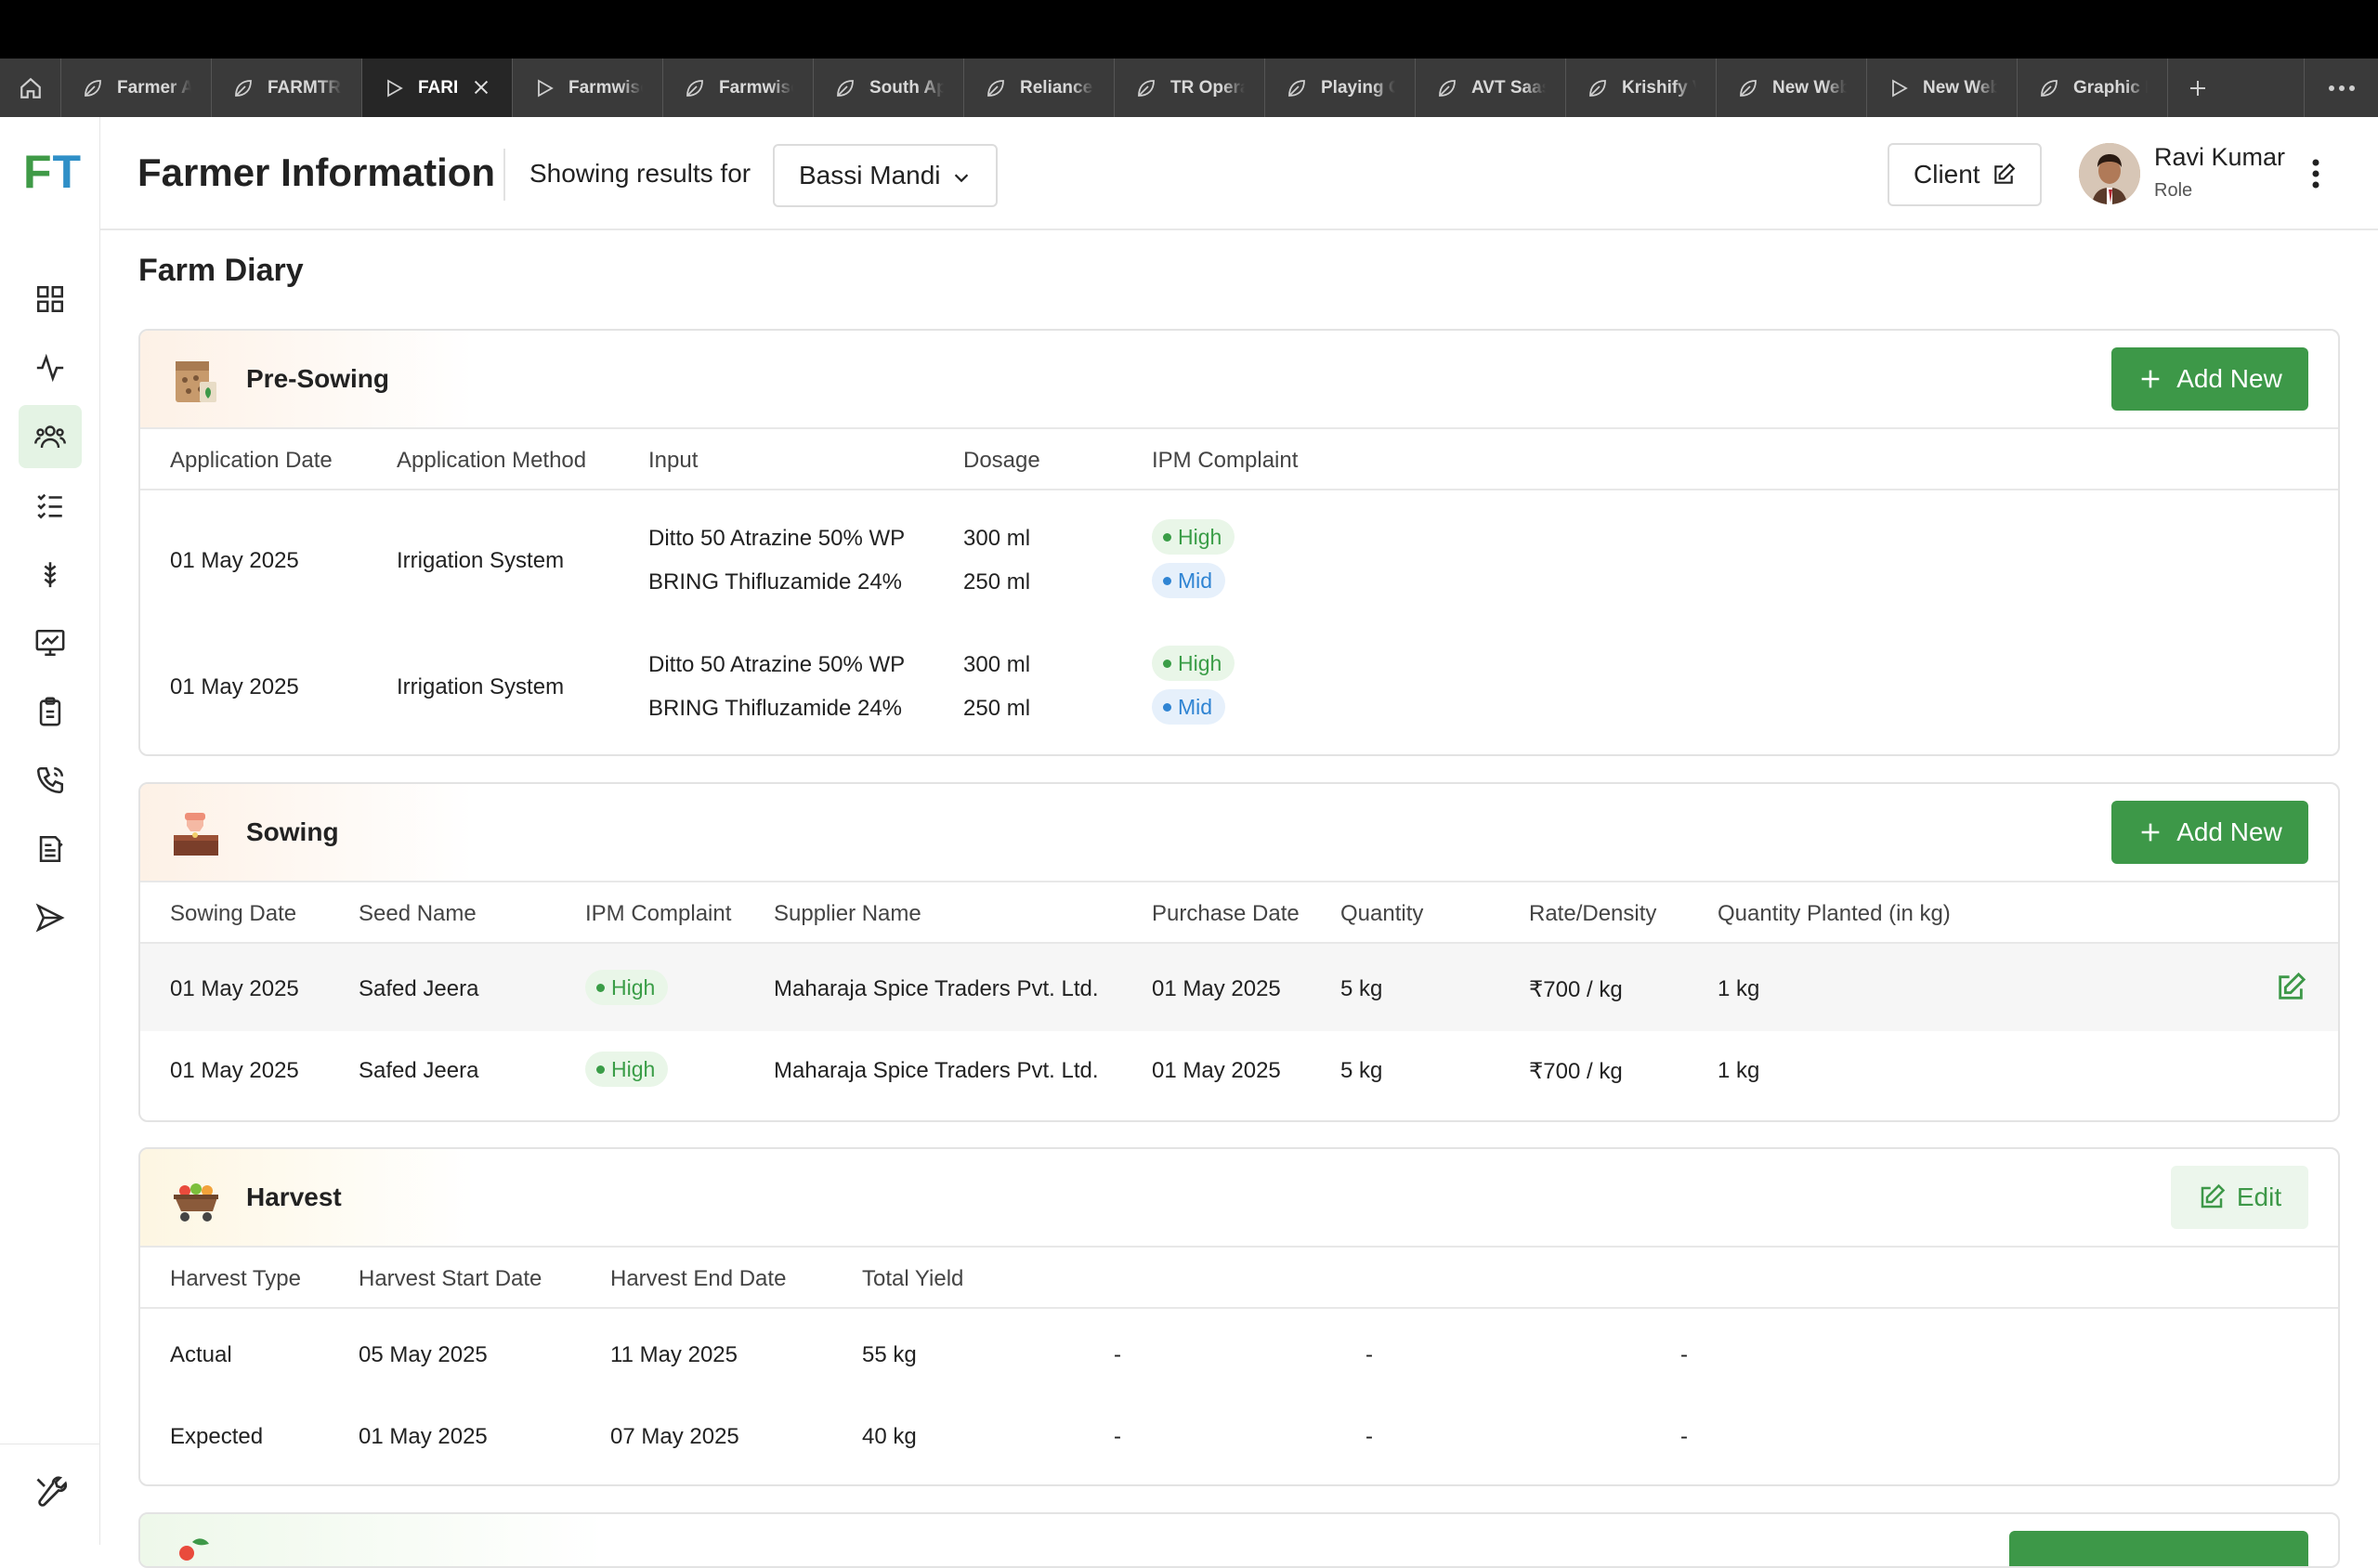  I want to click on tab-label: Farmwise, so click(756, 87).